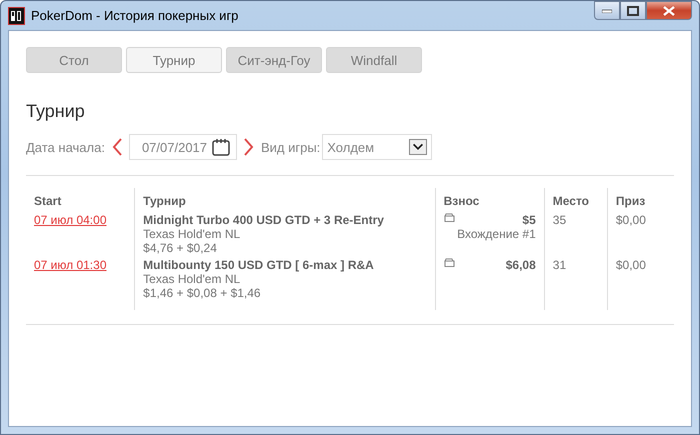 This screenshot has width=700, height=435. I want to click on game-type-dropdown: Холдем, so click(377, 147).